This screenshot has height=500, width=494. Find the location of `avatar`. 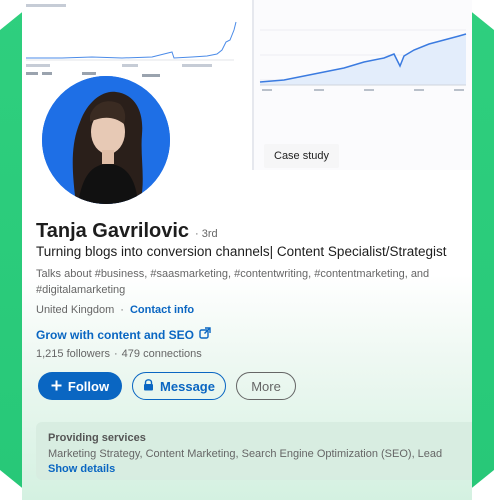

avatar is located at coordinates (106, 140).